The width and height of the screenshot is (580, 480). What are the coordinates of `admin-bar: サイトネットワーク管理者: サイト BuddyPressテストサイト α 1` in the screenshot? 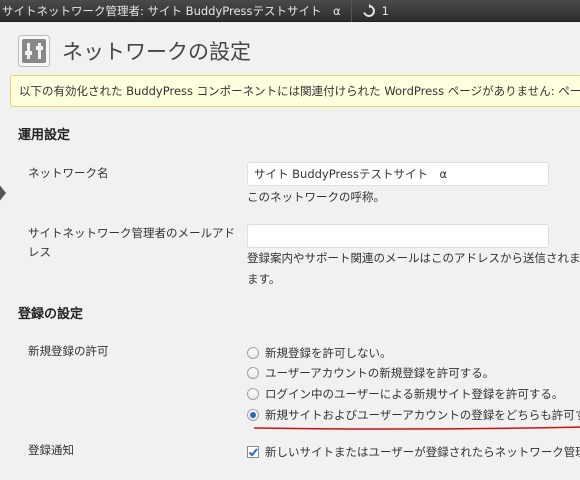 It's located at (290, 11).